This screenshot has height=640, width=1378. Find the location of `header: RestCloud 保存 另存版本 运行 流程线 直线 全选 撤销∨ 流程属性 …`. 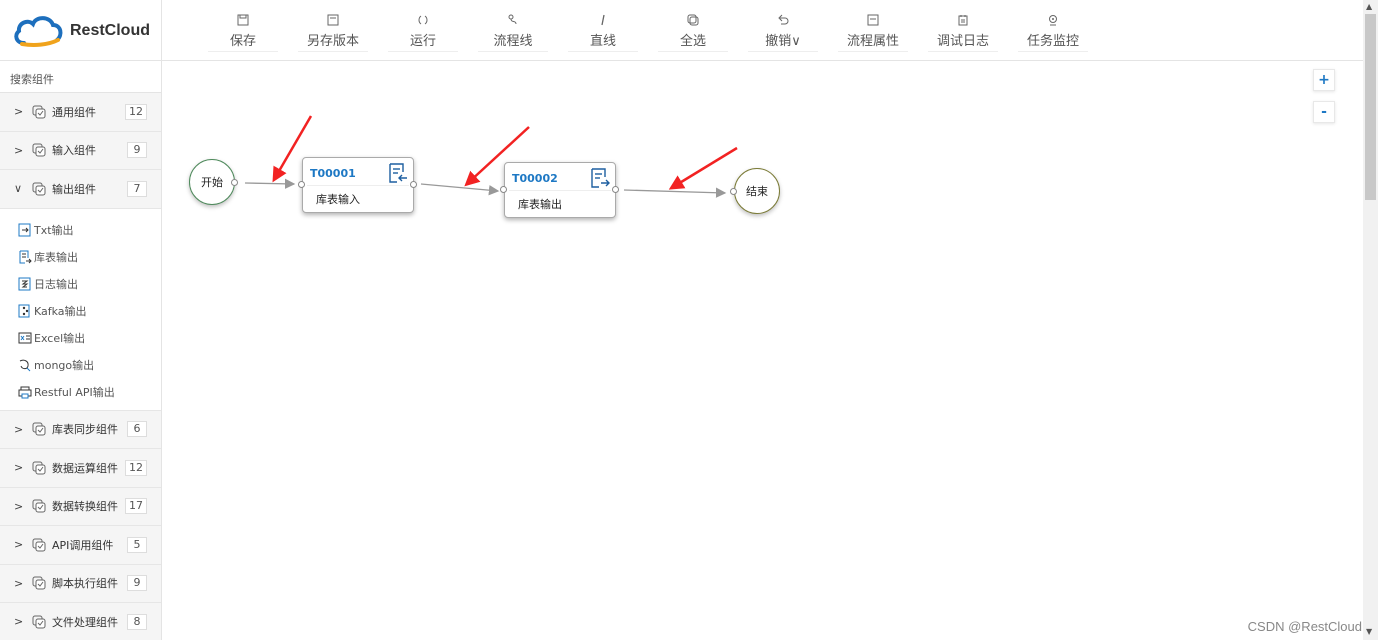

header: RestCloud 保存 另存版本 运行 流程线 直线 全选 撤销∨ 流程属性 … is located at coordinates (681, 30).